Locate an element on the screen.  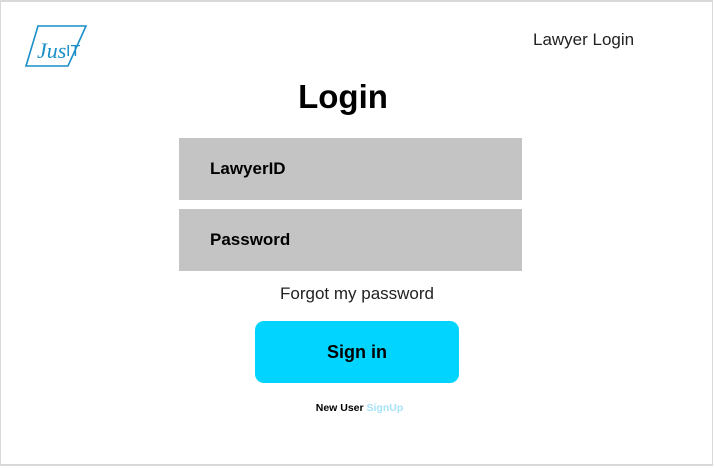
new-user-label: New User is located at coordinates (339, 408).